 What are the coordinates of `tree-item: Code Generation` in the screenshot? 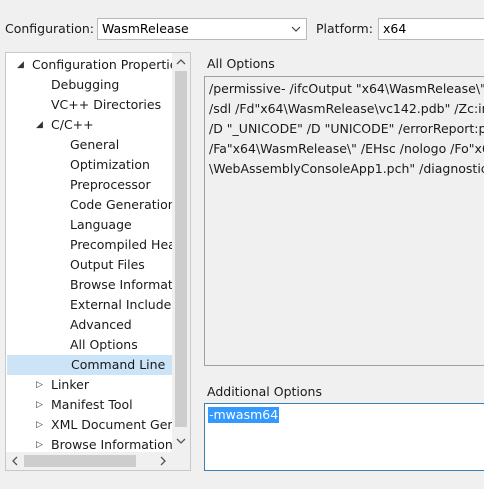 It's located at (89, 205).